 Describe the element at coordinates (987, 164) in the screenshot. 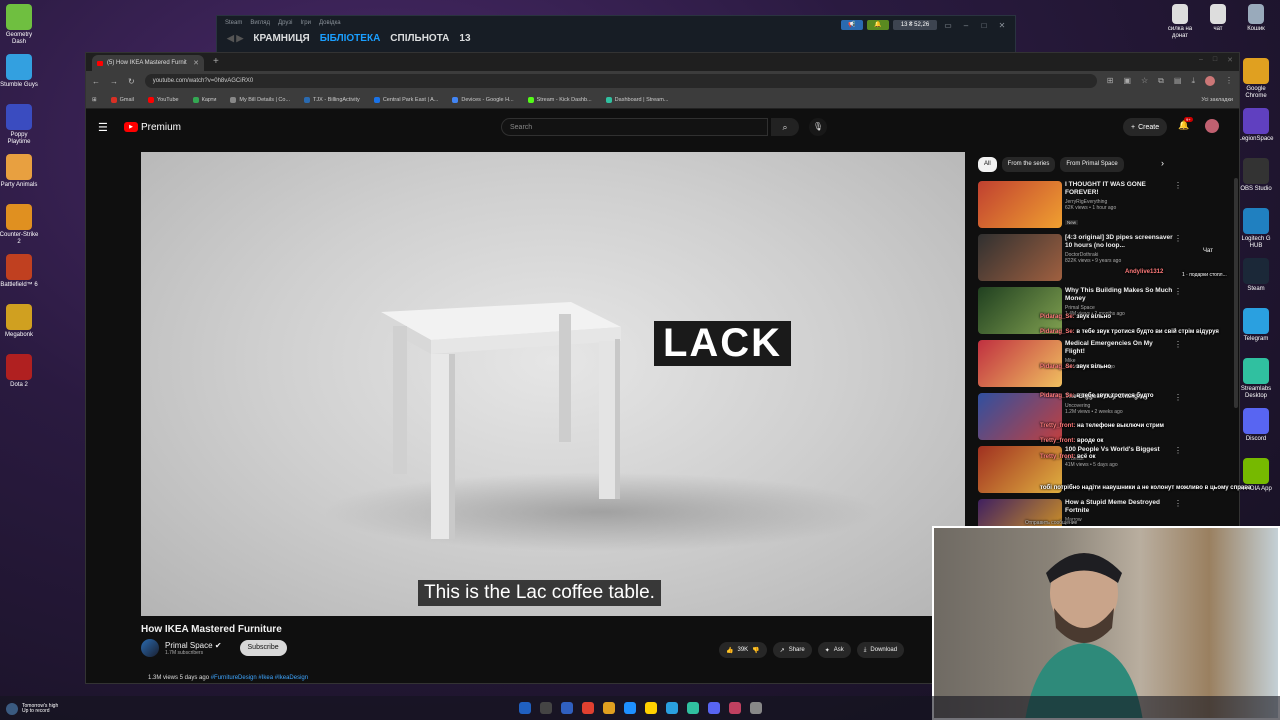

I see `filter-chip: All` at that location.